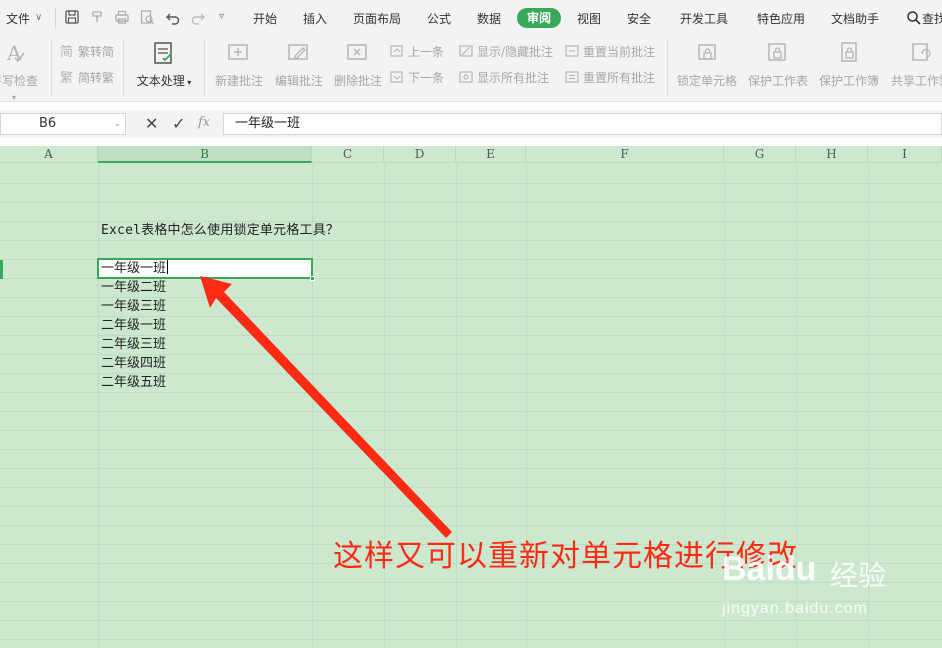 This screenshot has height=648, width=942. What do you see at coordinates (849, 64) in the screenshot?
I see `protect-workbook-button: 保护工作簿` at bounding box center [849, 64].